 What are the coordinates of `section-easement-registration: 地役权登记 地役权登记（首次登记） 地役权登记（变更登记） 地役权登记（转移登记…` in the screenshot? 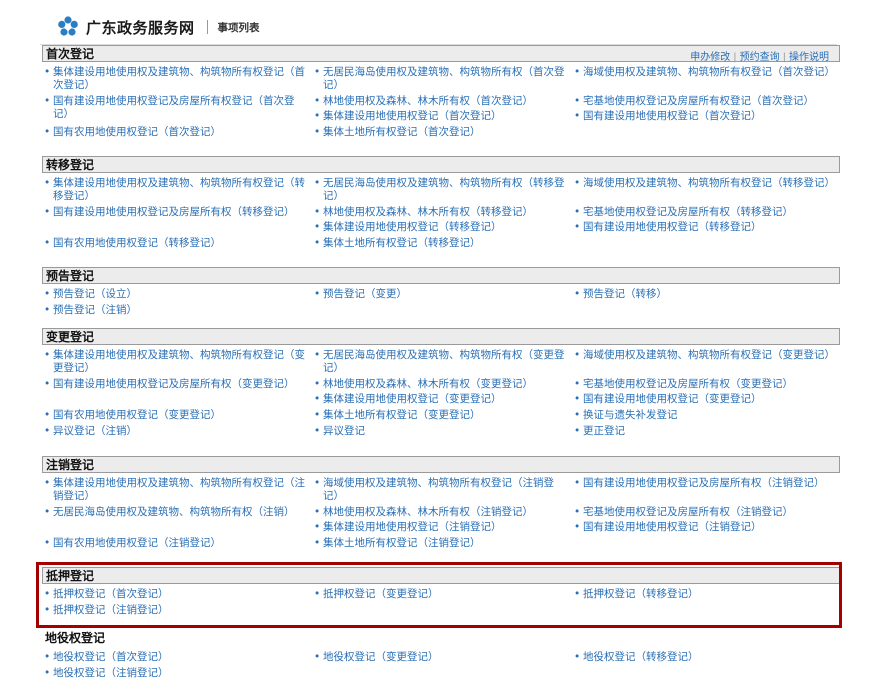 It's located at (441, 655).